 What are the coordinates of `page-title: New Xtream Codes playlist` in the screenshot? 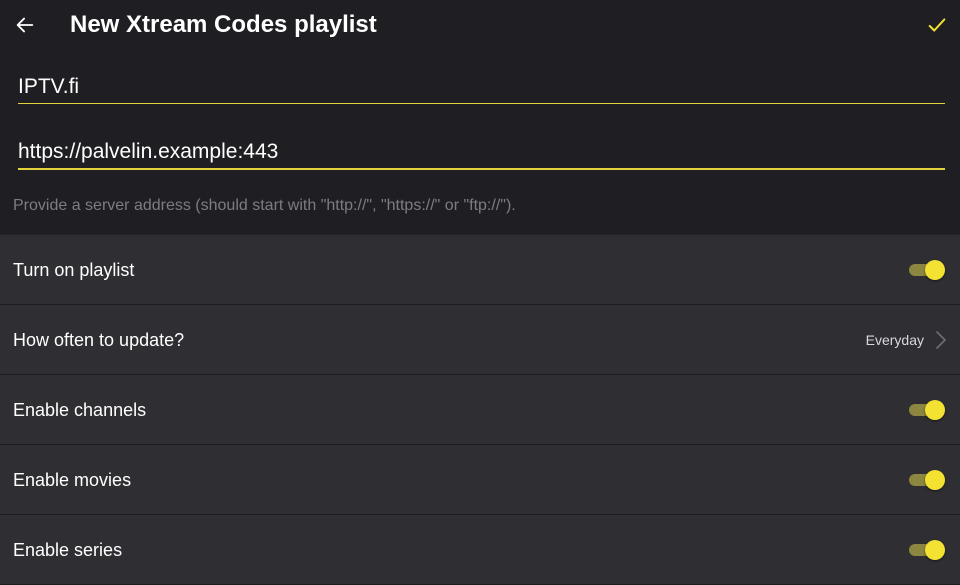 It's located at (223, 24).